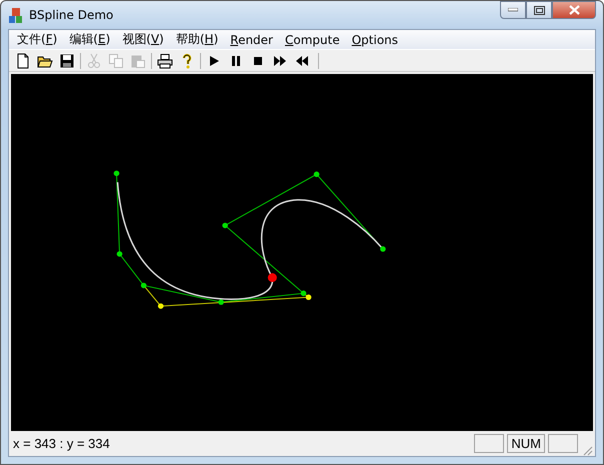 The height and width of the screenshot is (465, 604). I want to click on cursor-coordinates: x = 343 : y = 334, so click(62, 443).